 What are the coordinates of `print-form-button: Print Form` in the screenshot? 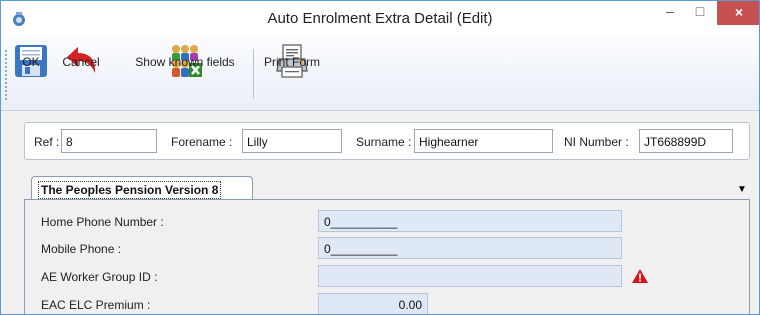 It's located at (292, 75).